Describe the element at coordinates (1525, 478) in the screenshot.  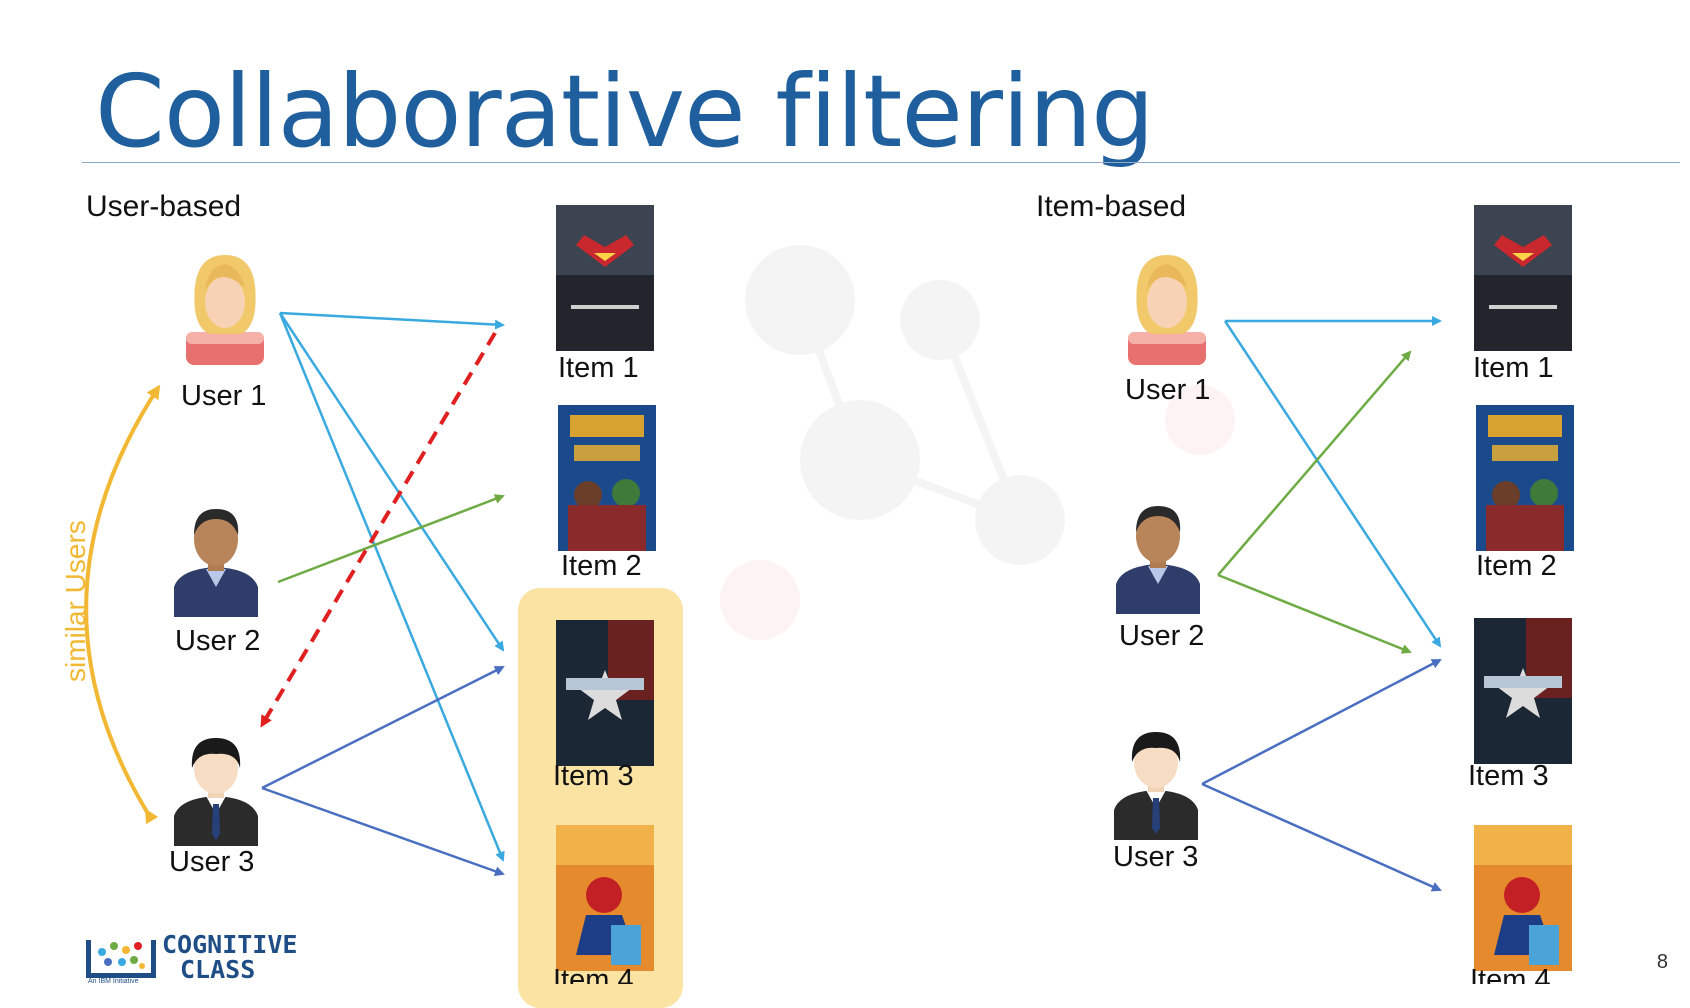
I see `ib-item2-poster` at that location.